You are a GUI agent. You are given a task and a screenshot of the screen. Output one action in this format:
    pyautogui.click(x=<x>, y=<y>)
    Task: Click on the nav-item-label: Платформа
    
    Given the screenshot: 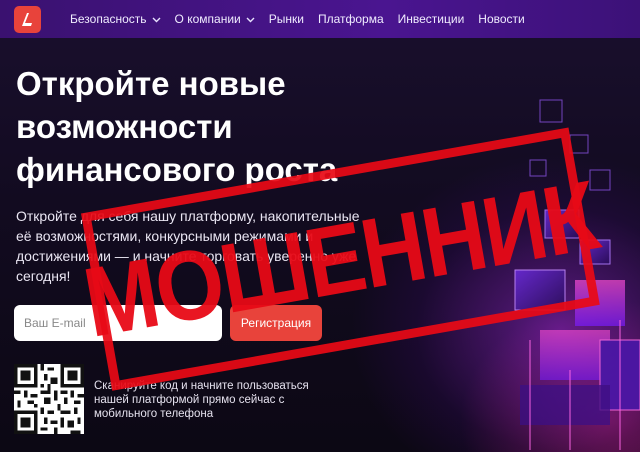 What is the action you would take?
    pyautogui.click(x=350, y=19)
    